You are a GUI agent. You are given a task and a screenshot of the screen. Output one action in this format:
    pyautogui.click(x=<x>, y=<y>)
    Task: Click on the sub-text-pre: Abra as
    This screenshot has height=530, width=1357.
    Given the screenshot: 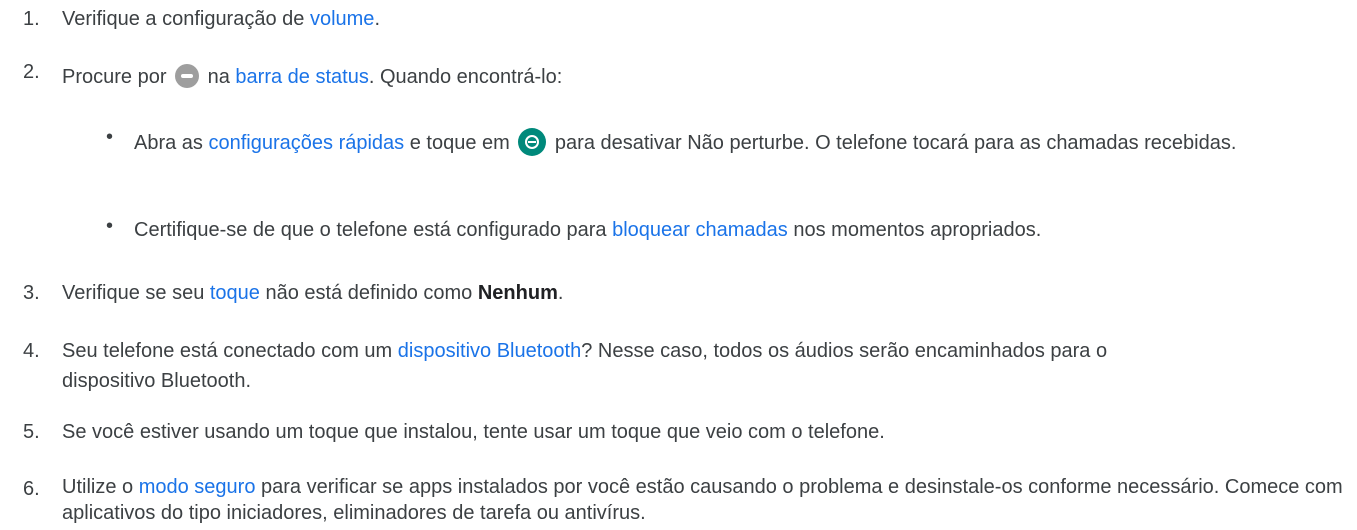 What is the action you would take?
    pyautogui.click(x=171, y=143)
    